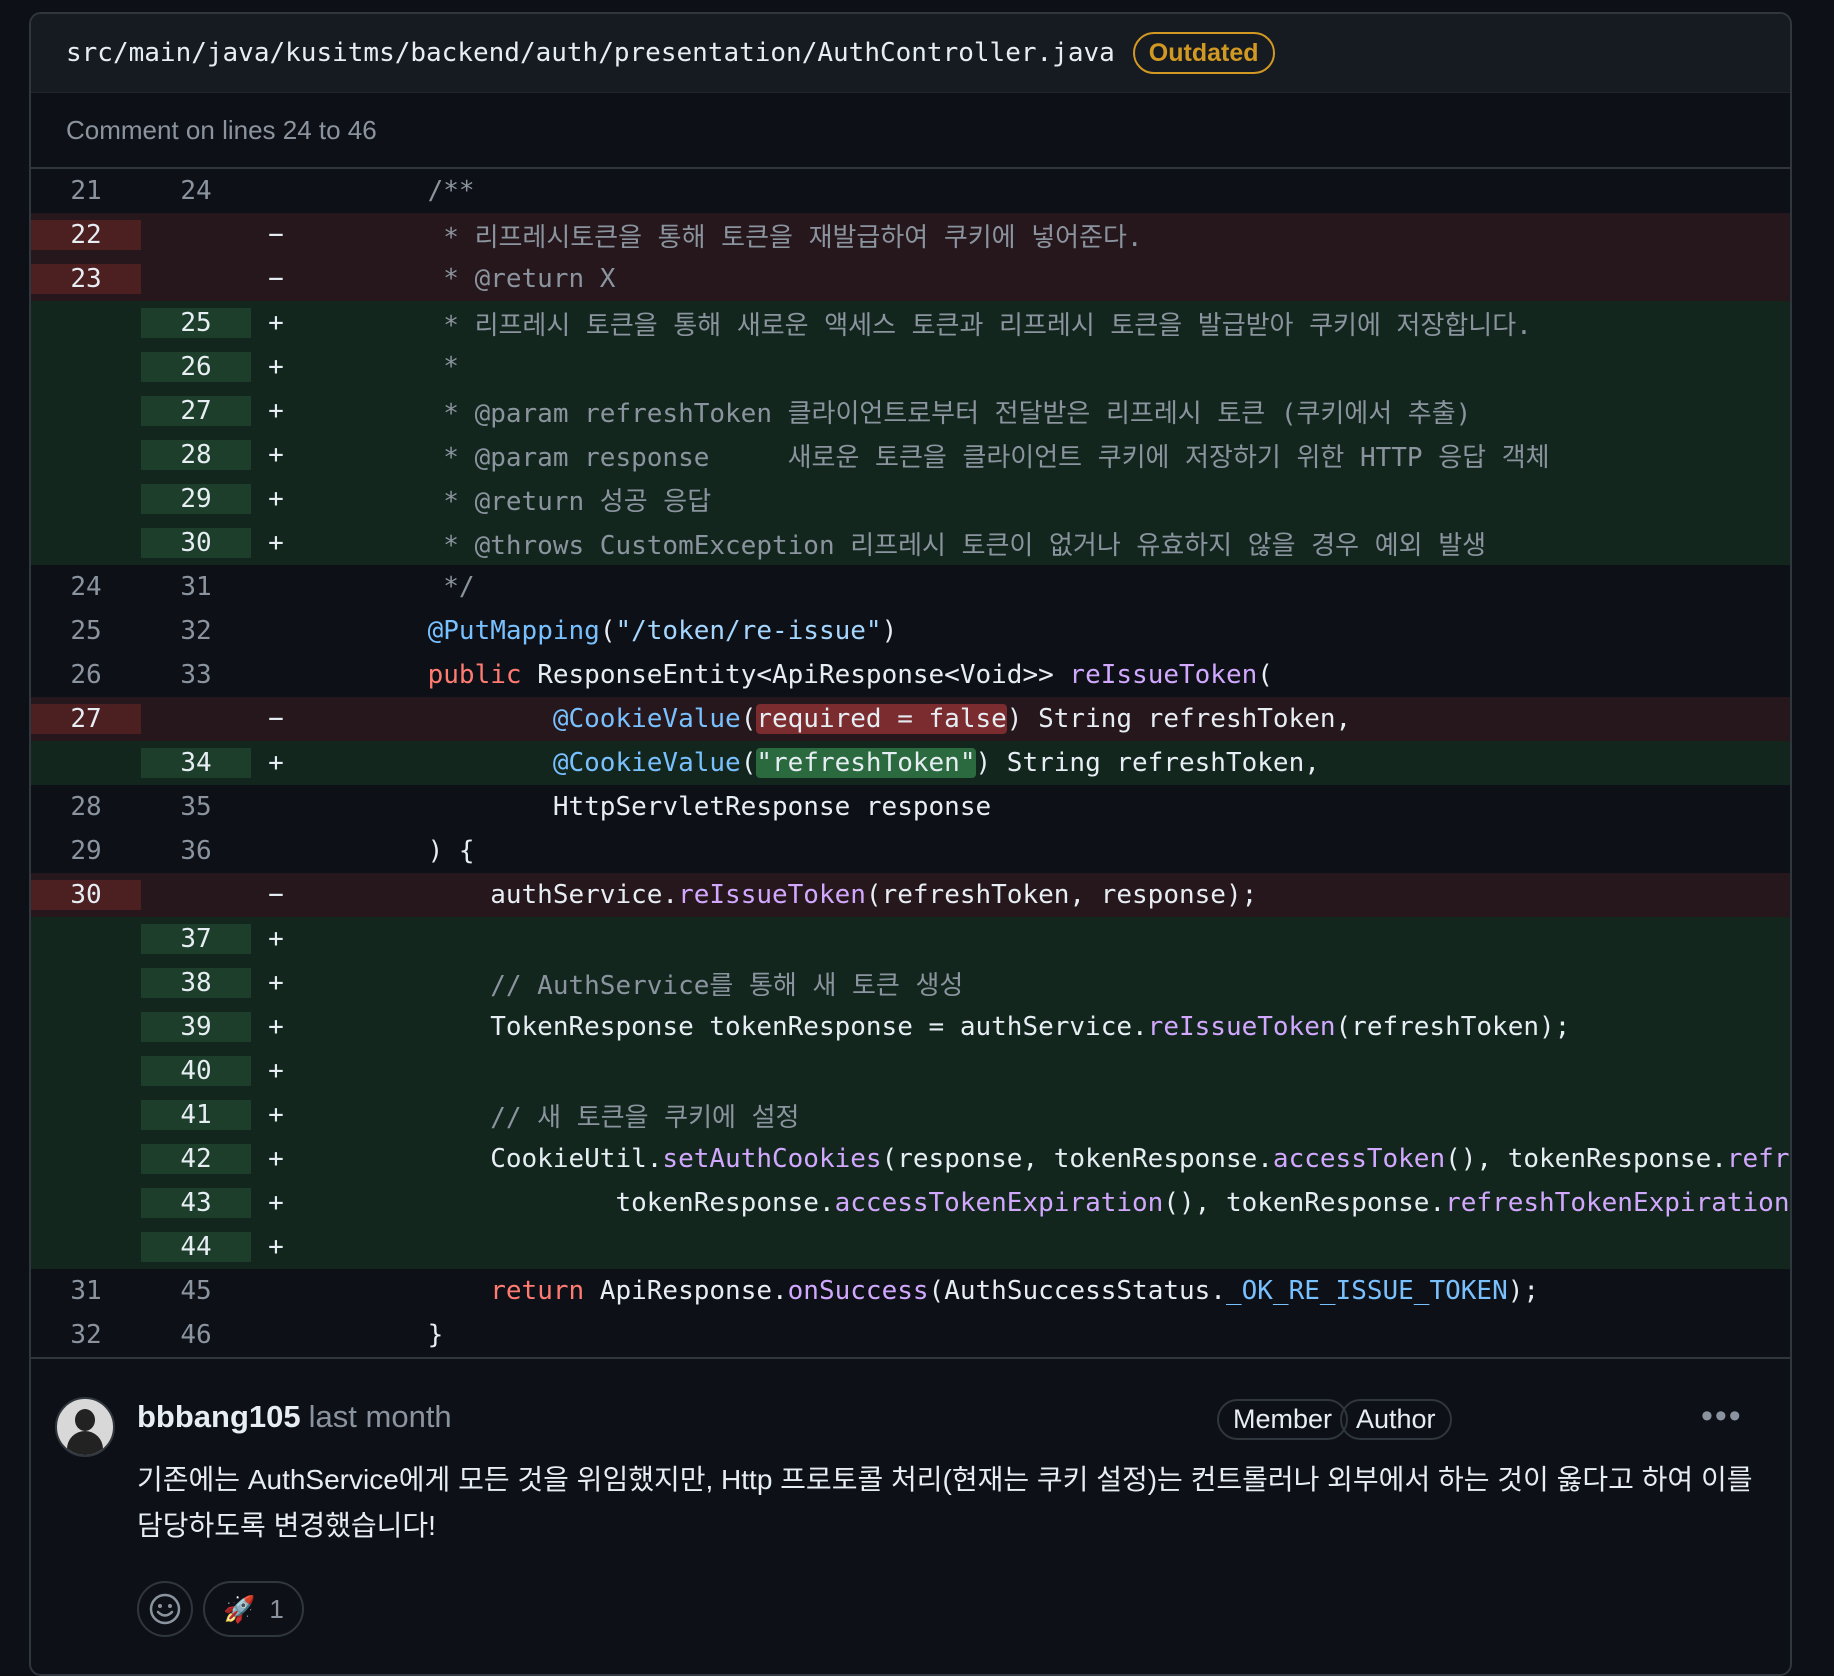 The width and height of the screenshot is (1834, 1676). Describe the element at coordinates (538, 501) in the screenshot. I see `code-token: * @return 성공 응답` at that location.